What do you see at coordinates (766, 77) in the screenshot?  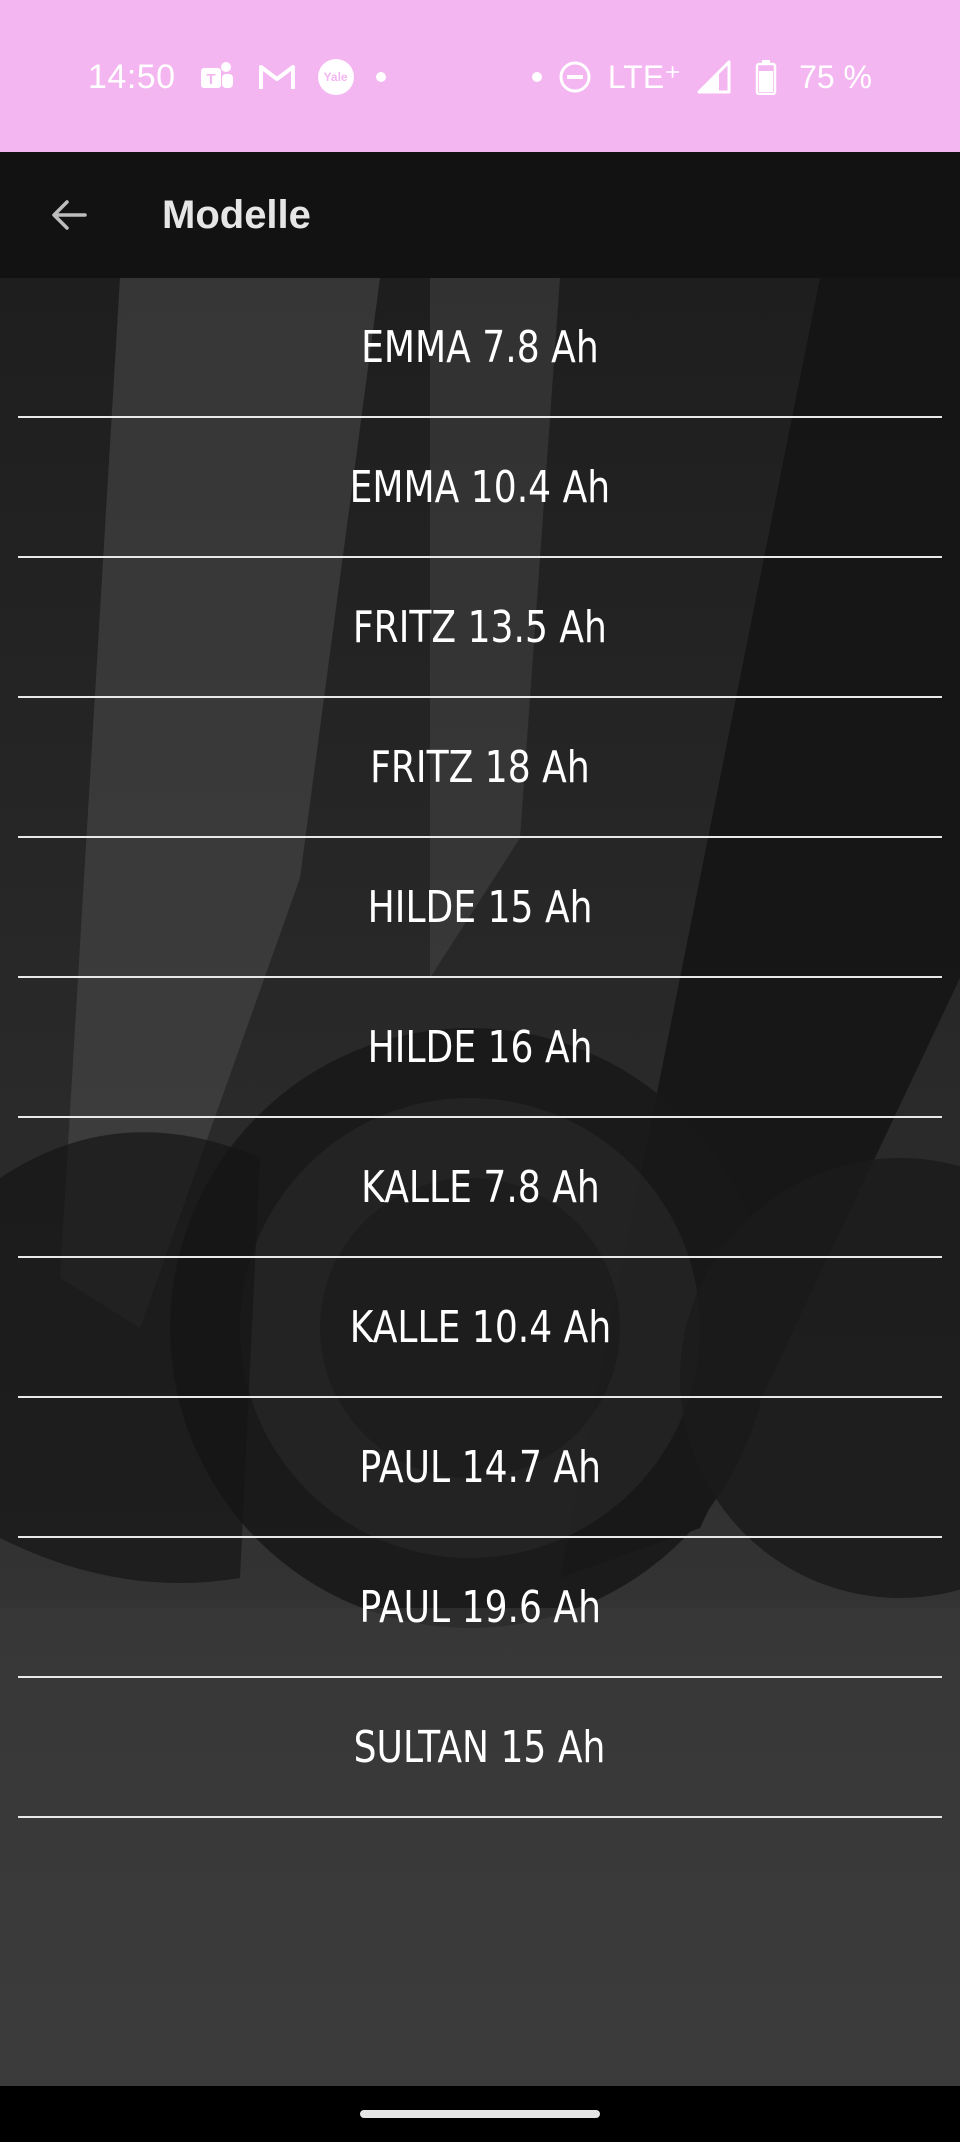 I see `battery-icon` at bounding box center [766, 77].